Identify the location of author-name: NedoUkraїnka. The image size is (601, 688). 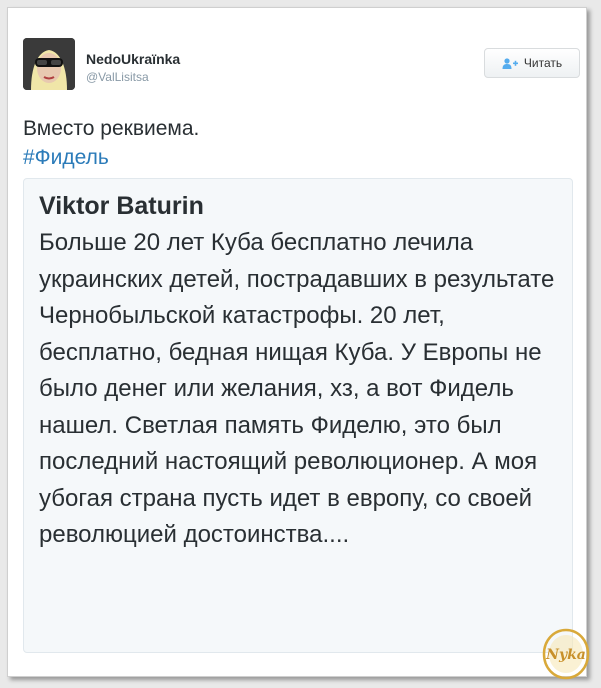
(133, 59).